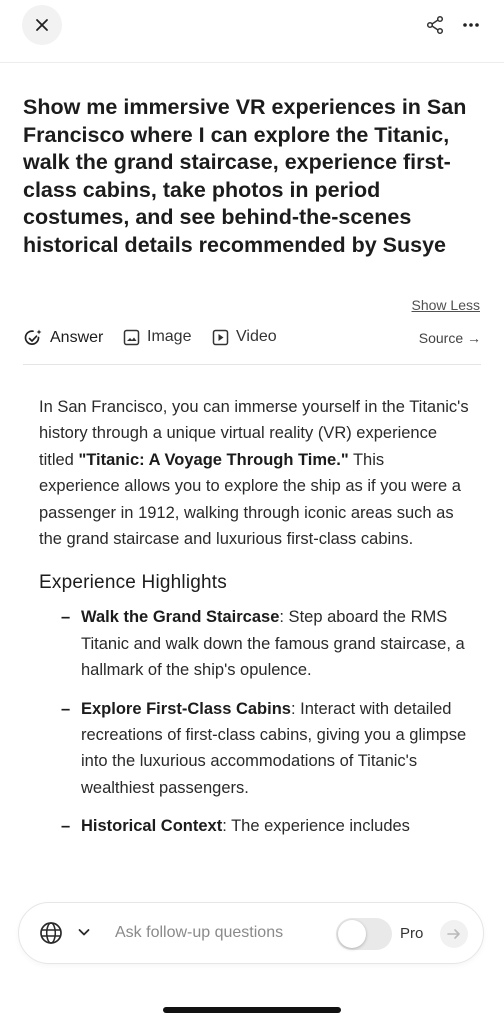  I want to click on tab-image: Image, so click(157, 337).